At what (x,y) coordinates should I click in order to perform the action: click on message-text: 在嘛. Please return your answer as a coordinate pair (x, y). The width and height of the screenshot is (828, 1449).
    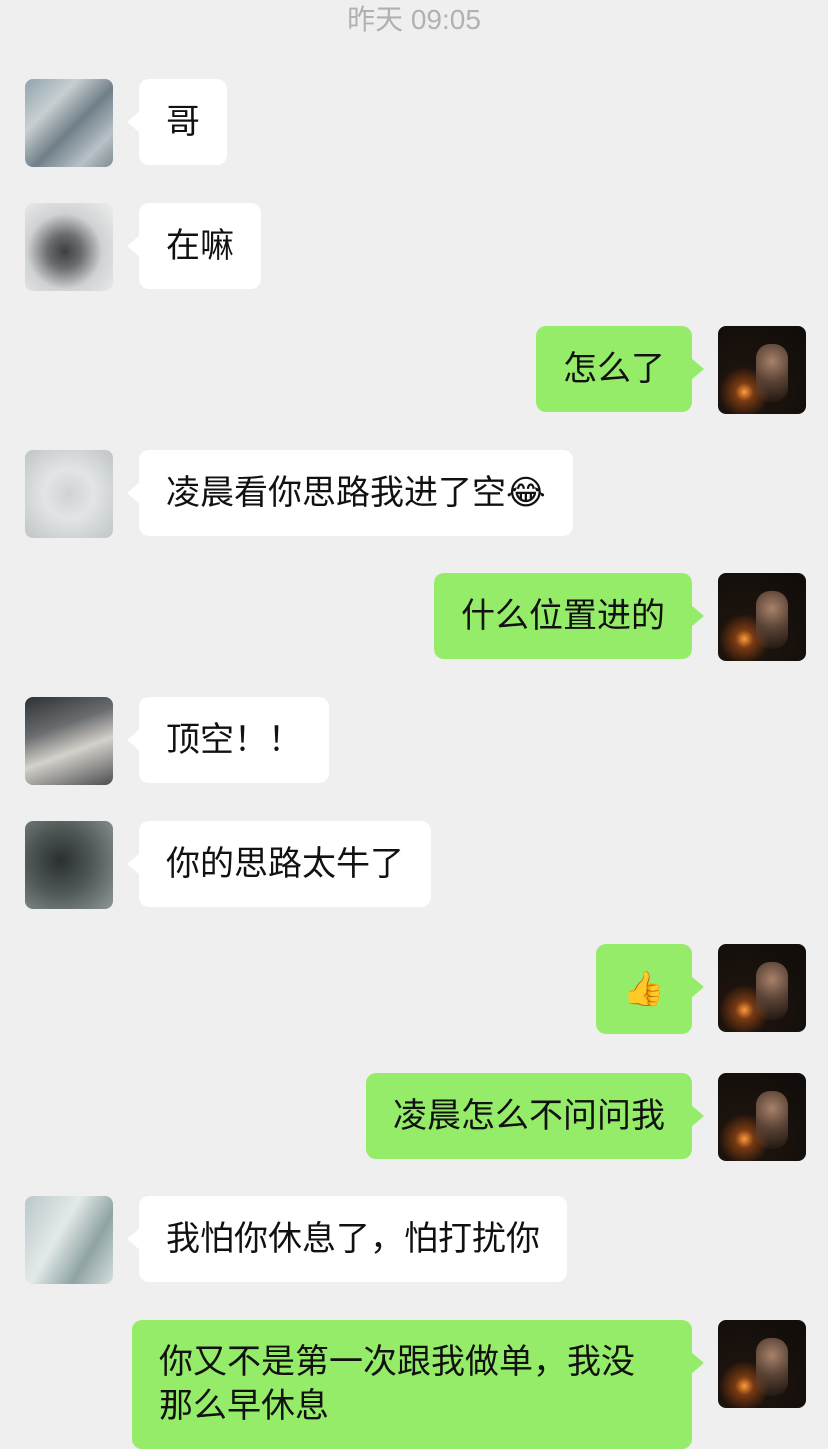
    Looking at the image, I should click on (200, 246).